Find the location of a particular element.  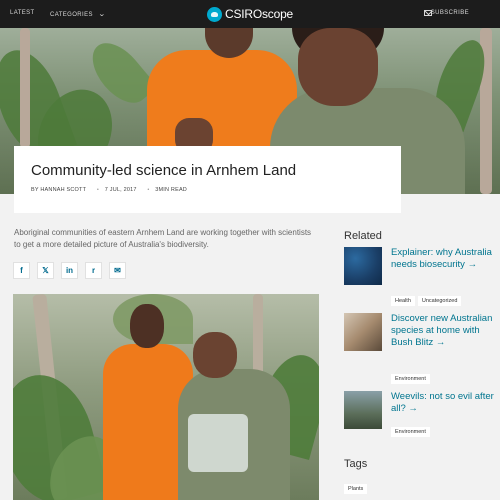

share-facebook-button: f is located at coordinates (21, 270).